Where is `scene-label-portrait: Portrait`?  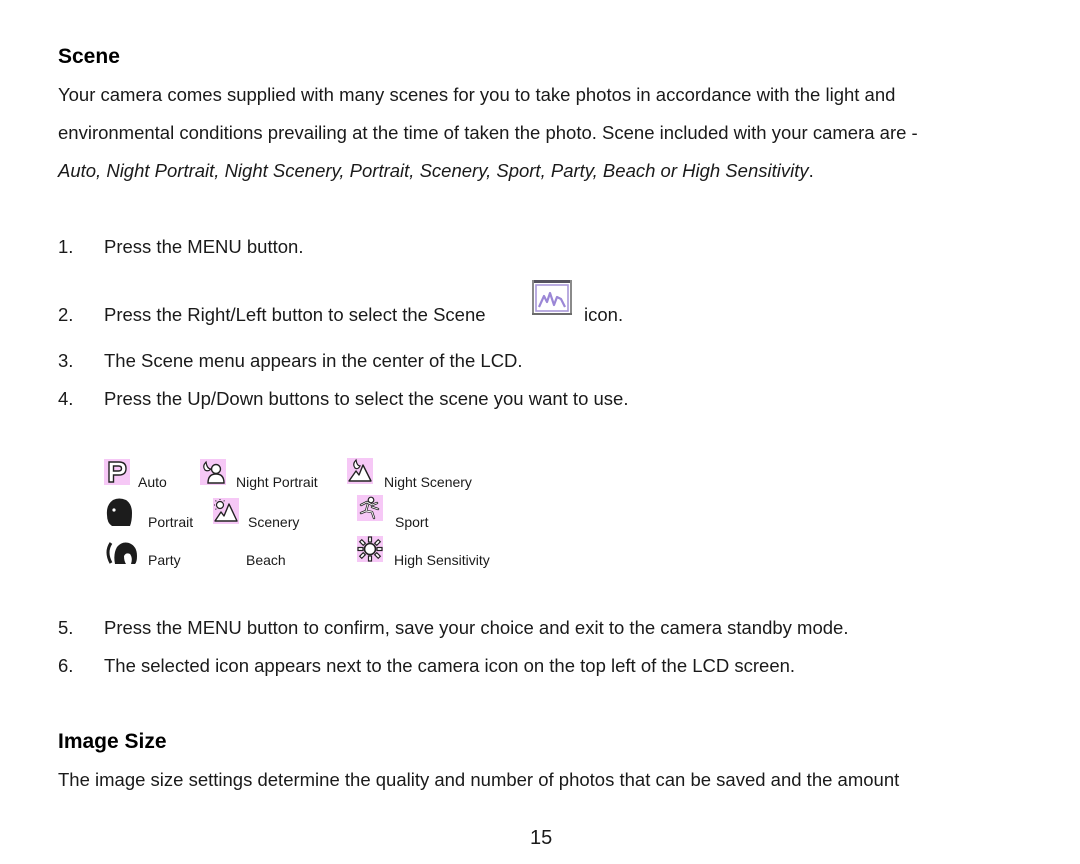 scene-label-portrait: Portrait is located at coordinates (171, 522).